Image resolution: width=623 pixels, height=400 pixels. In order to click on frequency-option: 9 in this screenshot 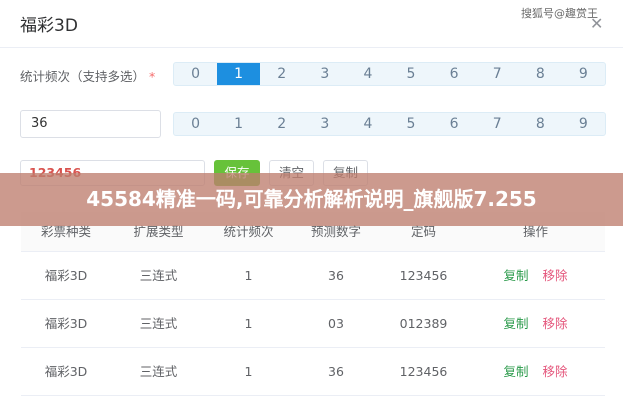, I will do `click(583, 74)`.